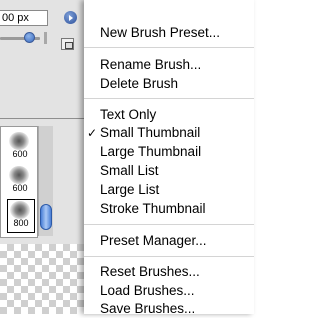  I want to click on checkmark-icon: ✓, so click(92, 133).